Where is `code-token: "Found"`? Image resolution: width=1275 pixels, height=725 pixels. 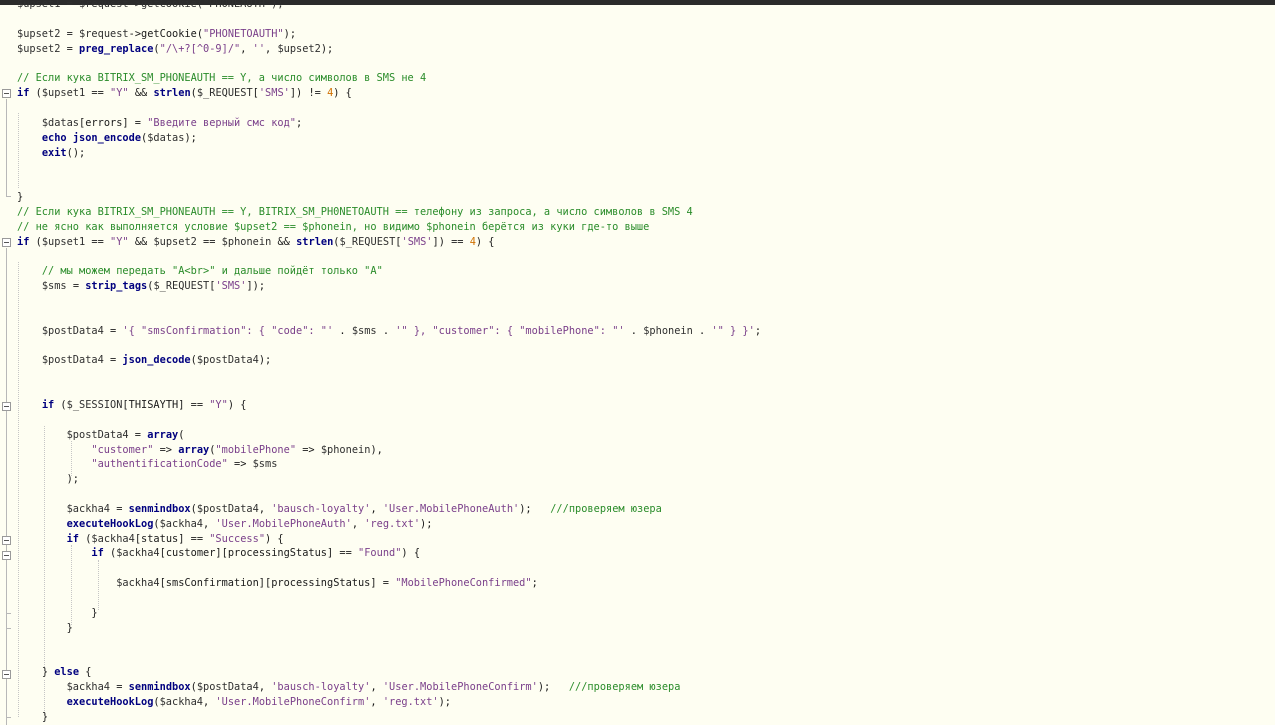
code-token: "Found" is located at coordinates (380, 553).